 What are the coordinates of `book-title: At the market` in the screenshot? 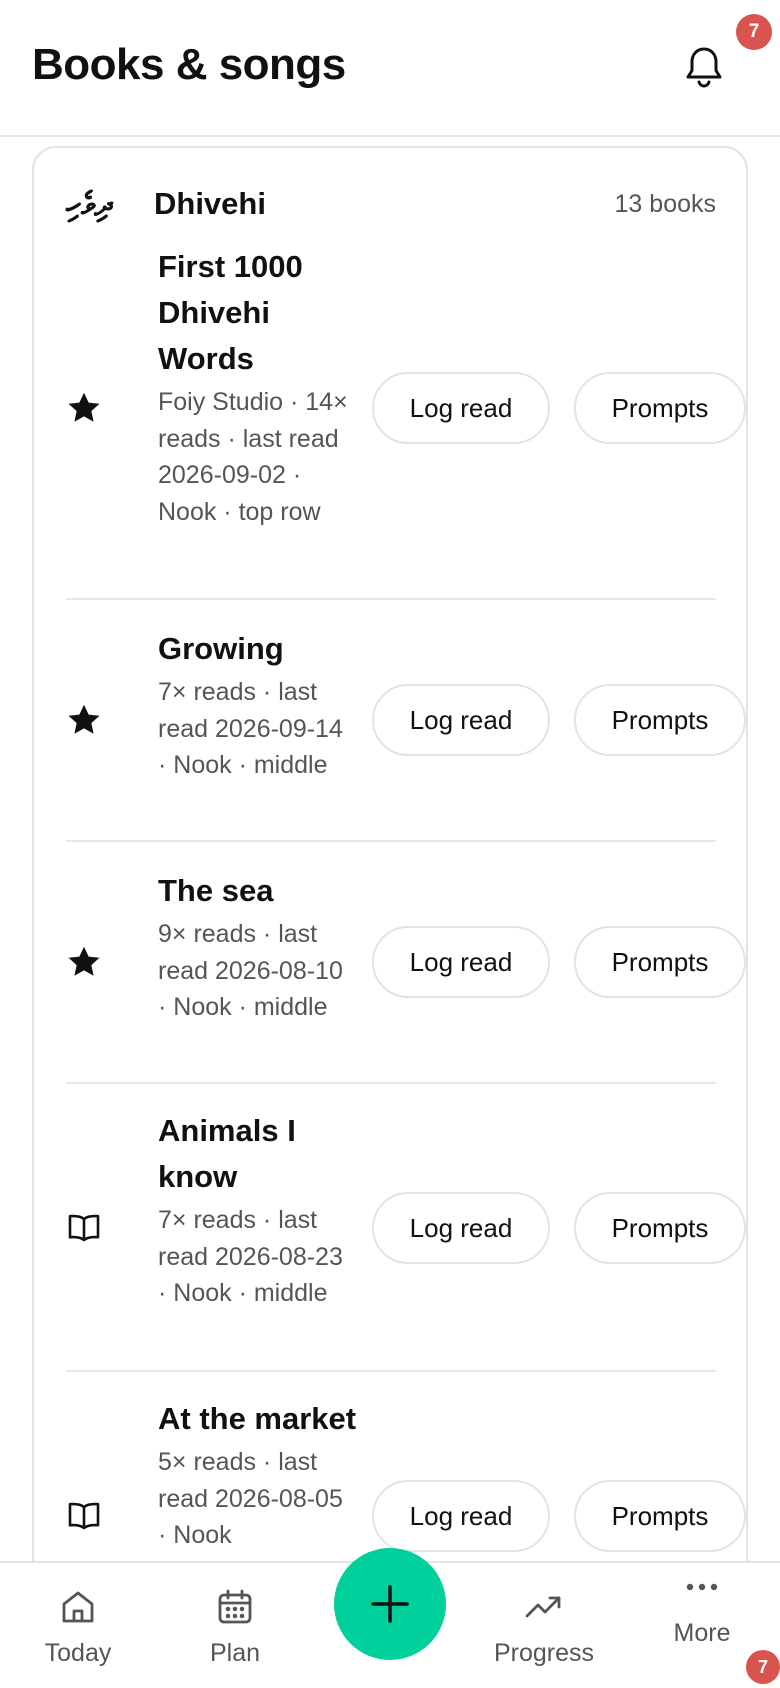 It's located at (257, 1418).